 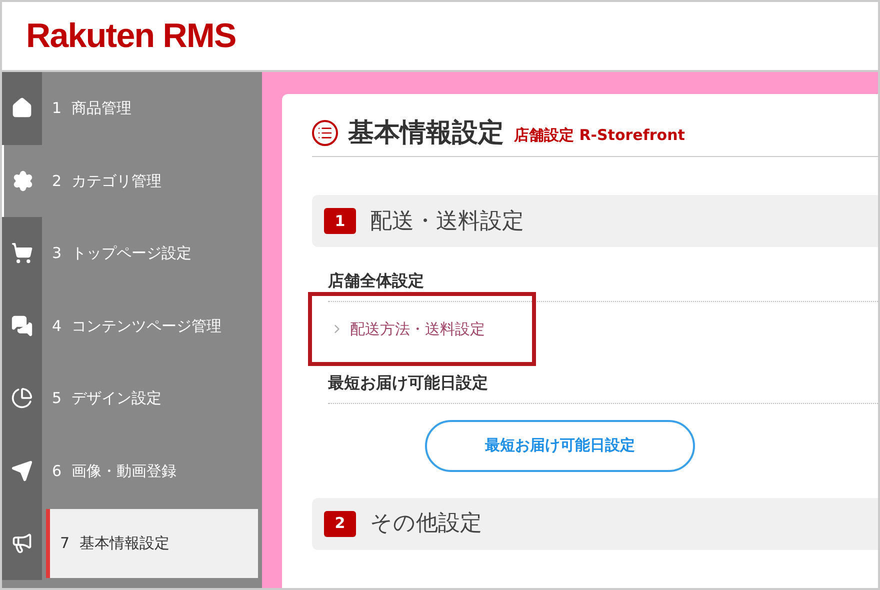 What do you see at coordinates (152, 326) in the screenshot?
I see `sidebar-item: 4 コンテンツページ管理` at bounding box center [152, 326].